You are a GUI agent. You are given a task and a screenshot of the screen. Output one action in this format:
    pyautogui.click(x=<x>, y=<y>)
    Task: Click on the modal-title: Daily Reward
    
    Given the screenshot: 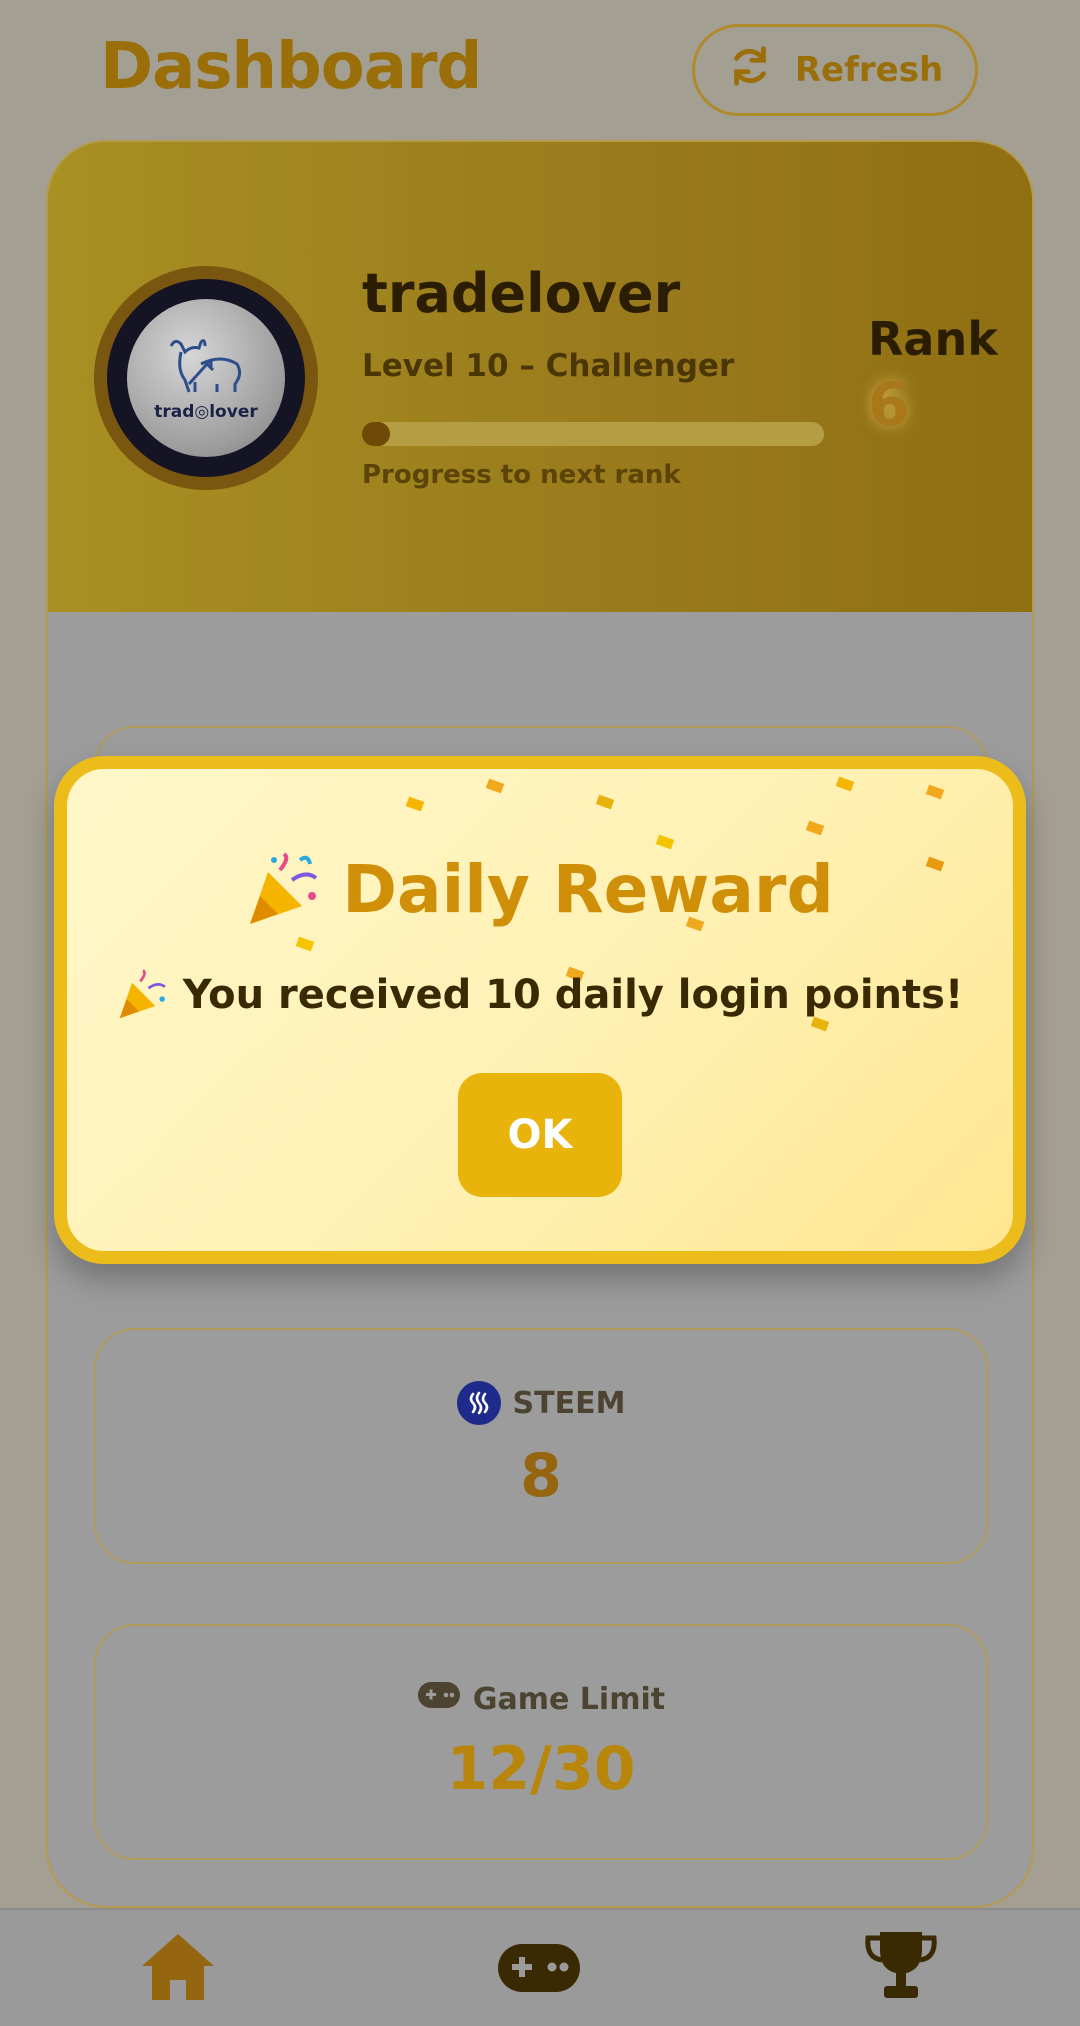 What is the action you would take?
    pyautogui.click(x=540, y=889)
    